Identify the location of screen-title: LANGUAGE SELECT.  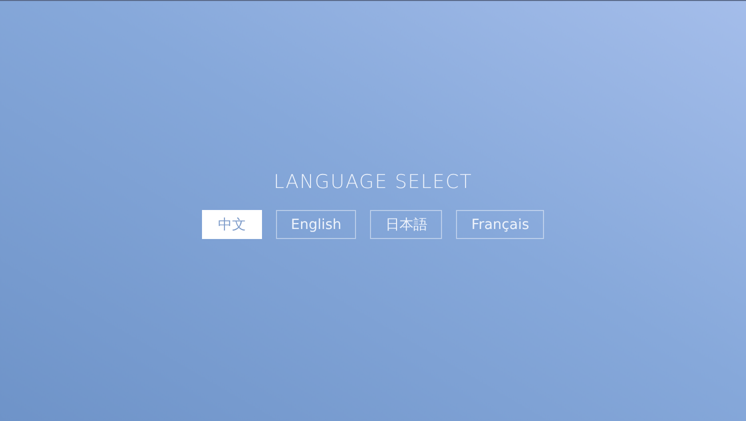
(373, 182).